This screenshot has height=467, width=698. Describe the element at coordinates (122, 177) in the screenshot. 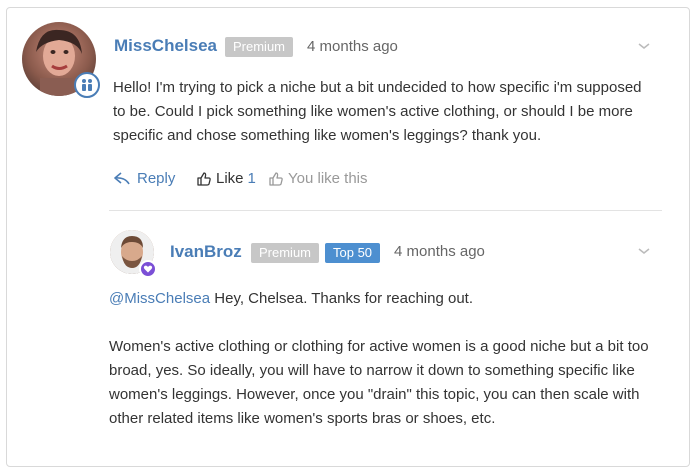

I see `reply-arrow-icon` at that location.